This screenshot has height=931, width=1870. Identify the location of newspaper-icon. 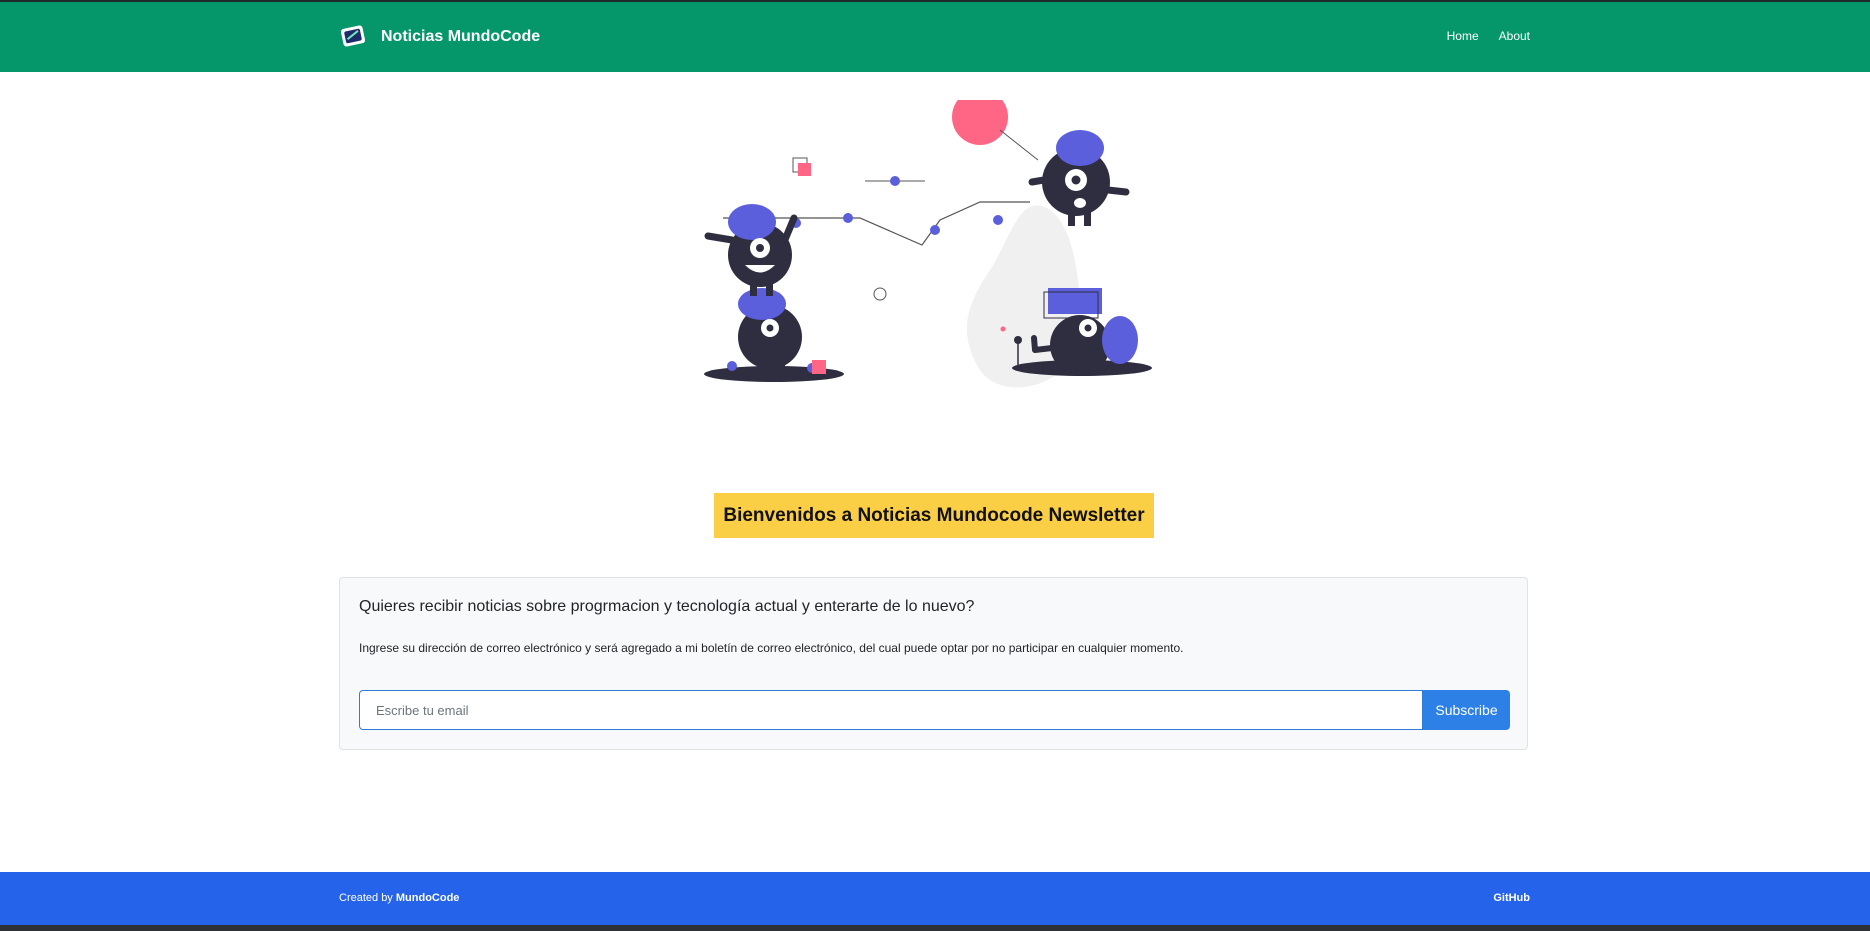
(353, 36).